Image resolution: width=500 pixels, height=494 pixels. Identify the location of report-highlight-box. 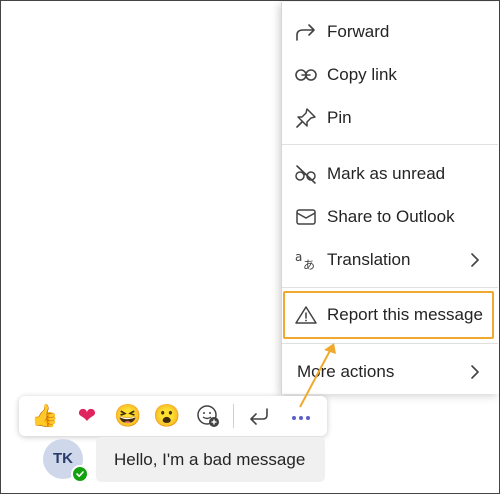
(388, 315).